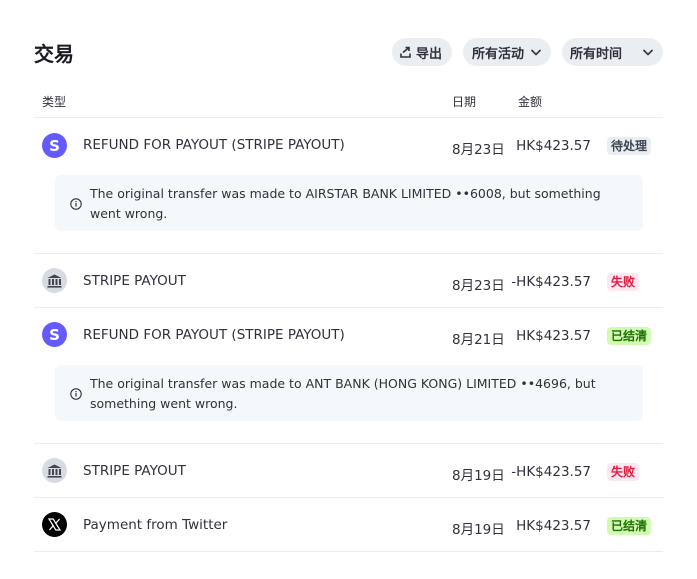 The height and width of the screenshot is (579, 697). Describe the element at coordinates (464, 102) in the screenshot. I see `column-header-date: 日期` at that location.